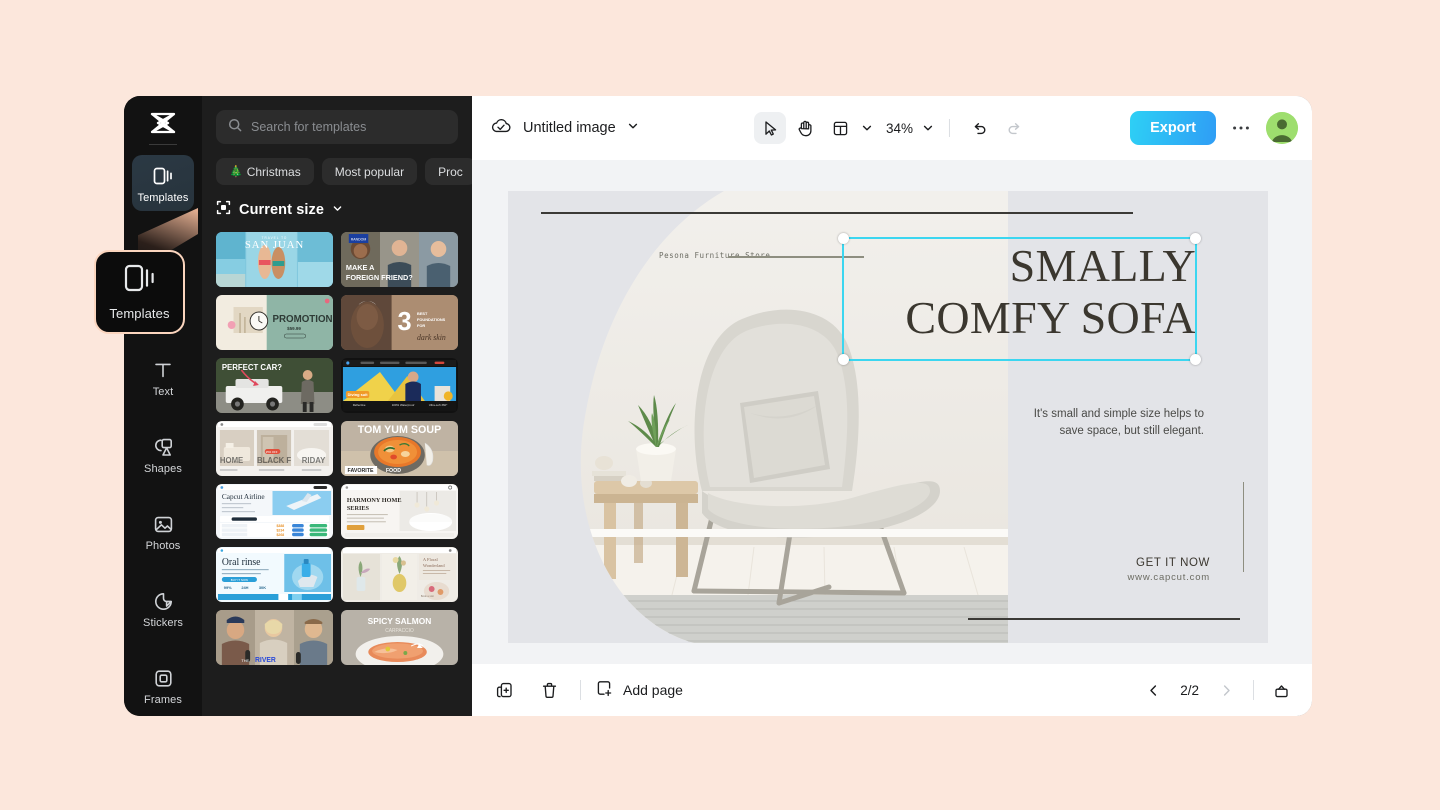 The width and height of the screenshot is (1440, 810). I want to click on christmas-tree-icon: 🎄, so click(236, 172).